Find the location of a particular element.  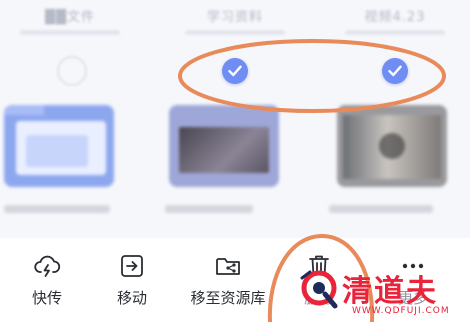

move-arrow-icon is located at coordinates (132, 266).